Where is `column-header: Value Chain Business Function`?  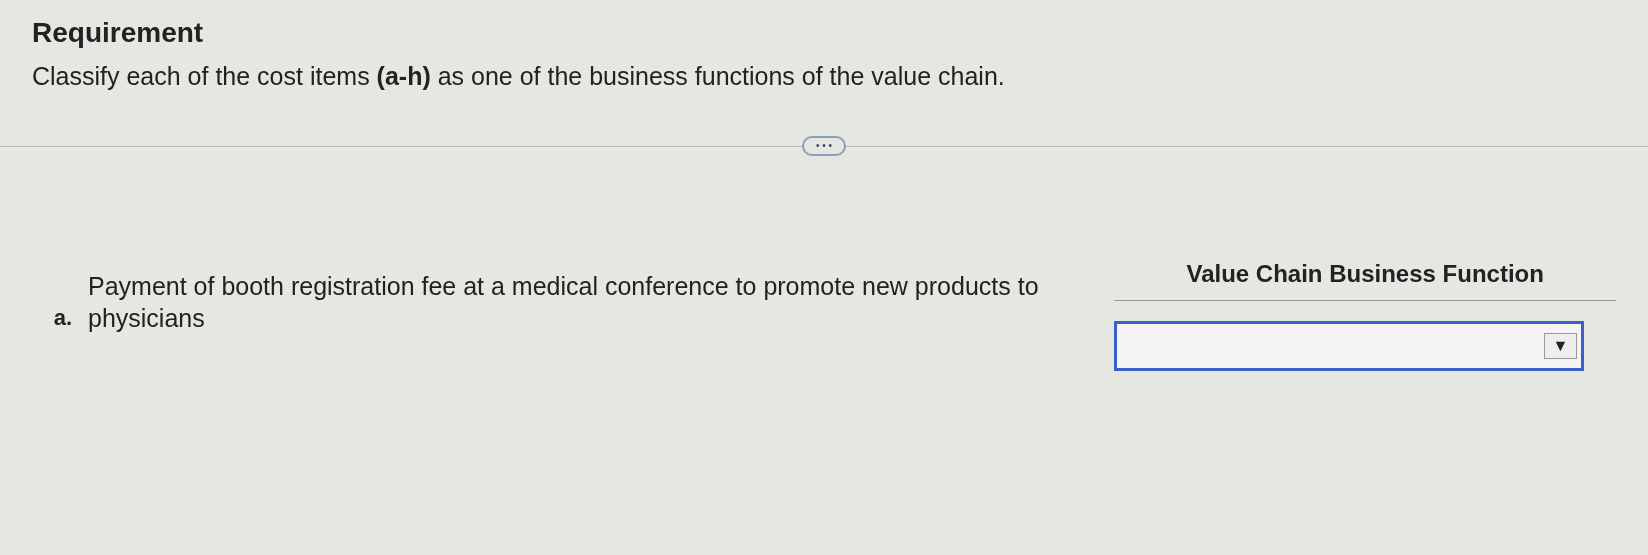 column-header: Value Chain Business Function is located at coordinates (1365, 278).